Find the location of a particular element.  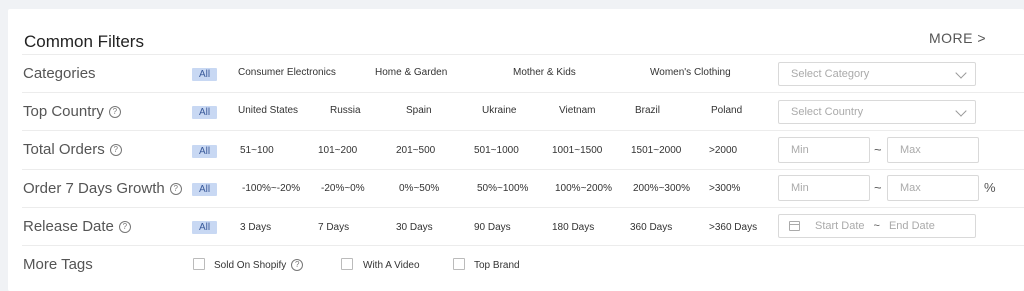

order-growth-label: Order 7 Days Growth ? is located at coordinates (102, 188).